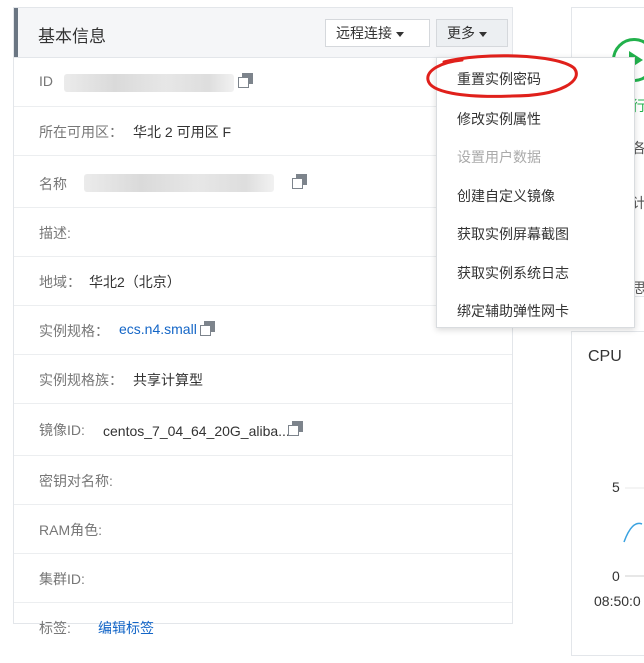 This screenshot has width=644, height=663. I want to click on more-button: 更多, so click(472, 33).